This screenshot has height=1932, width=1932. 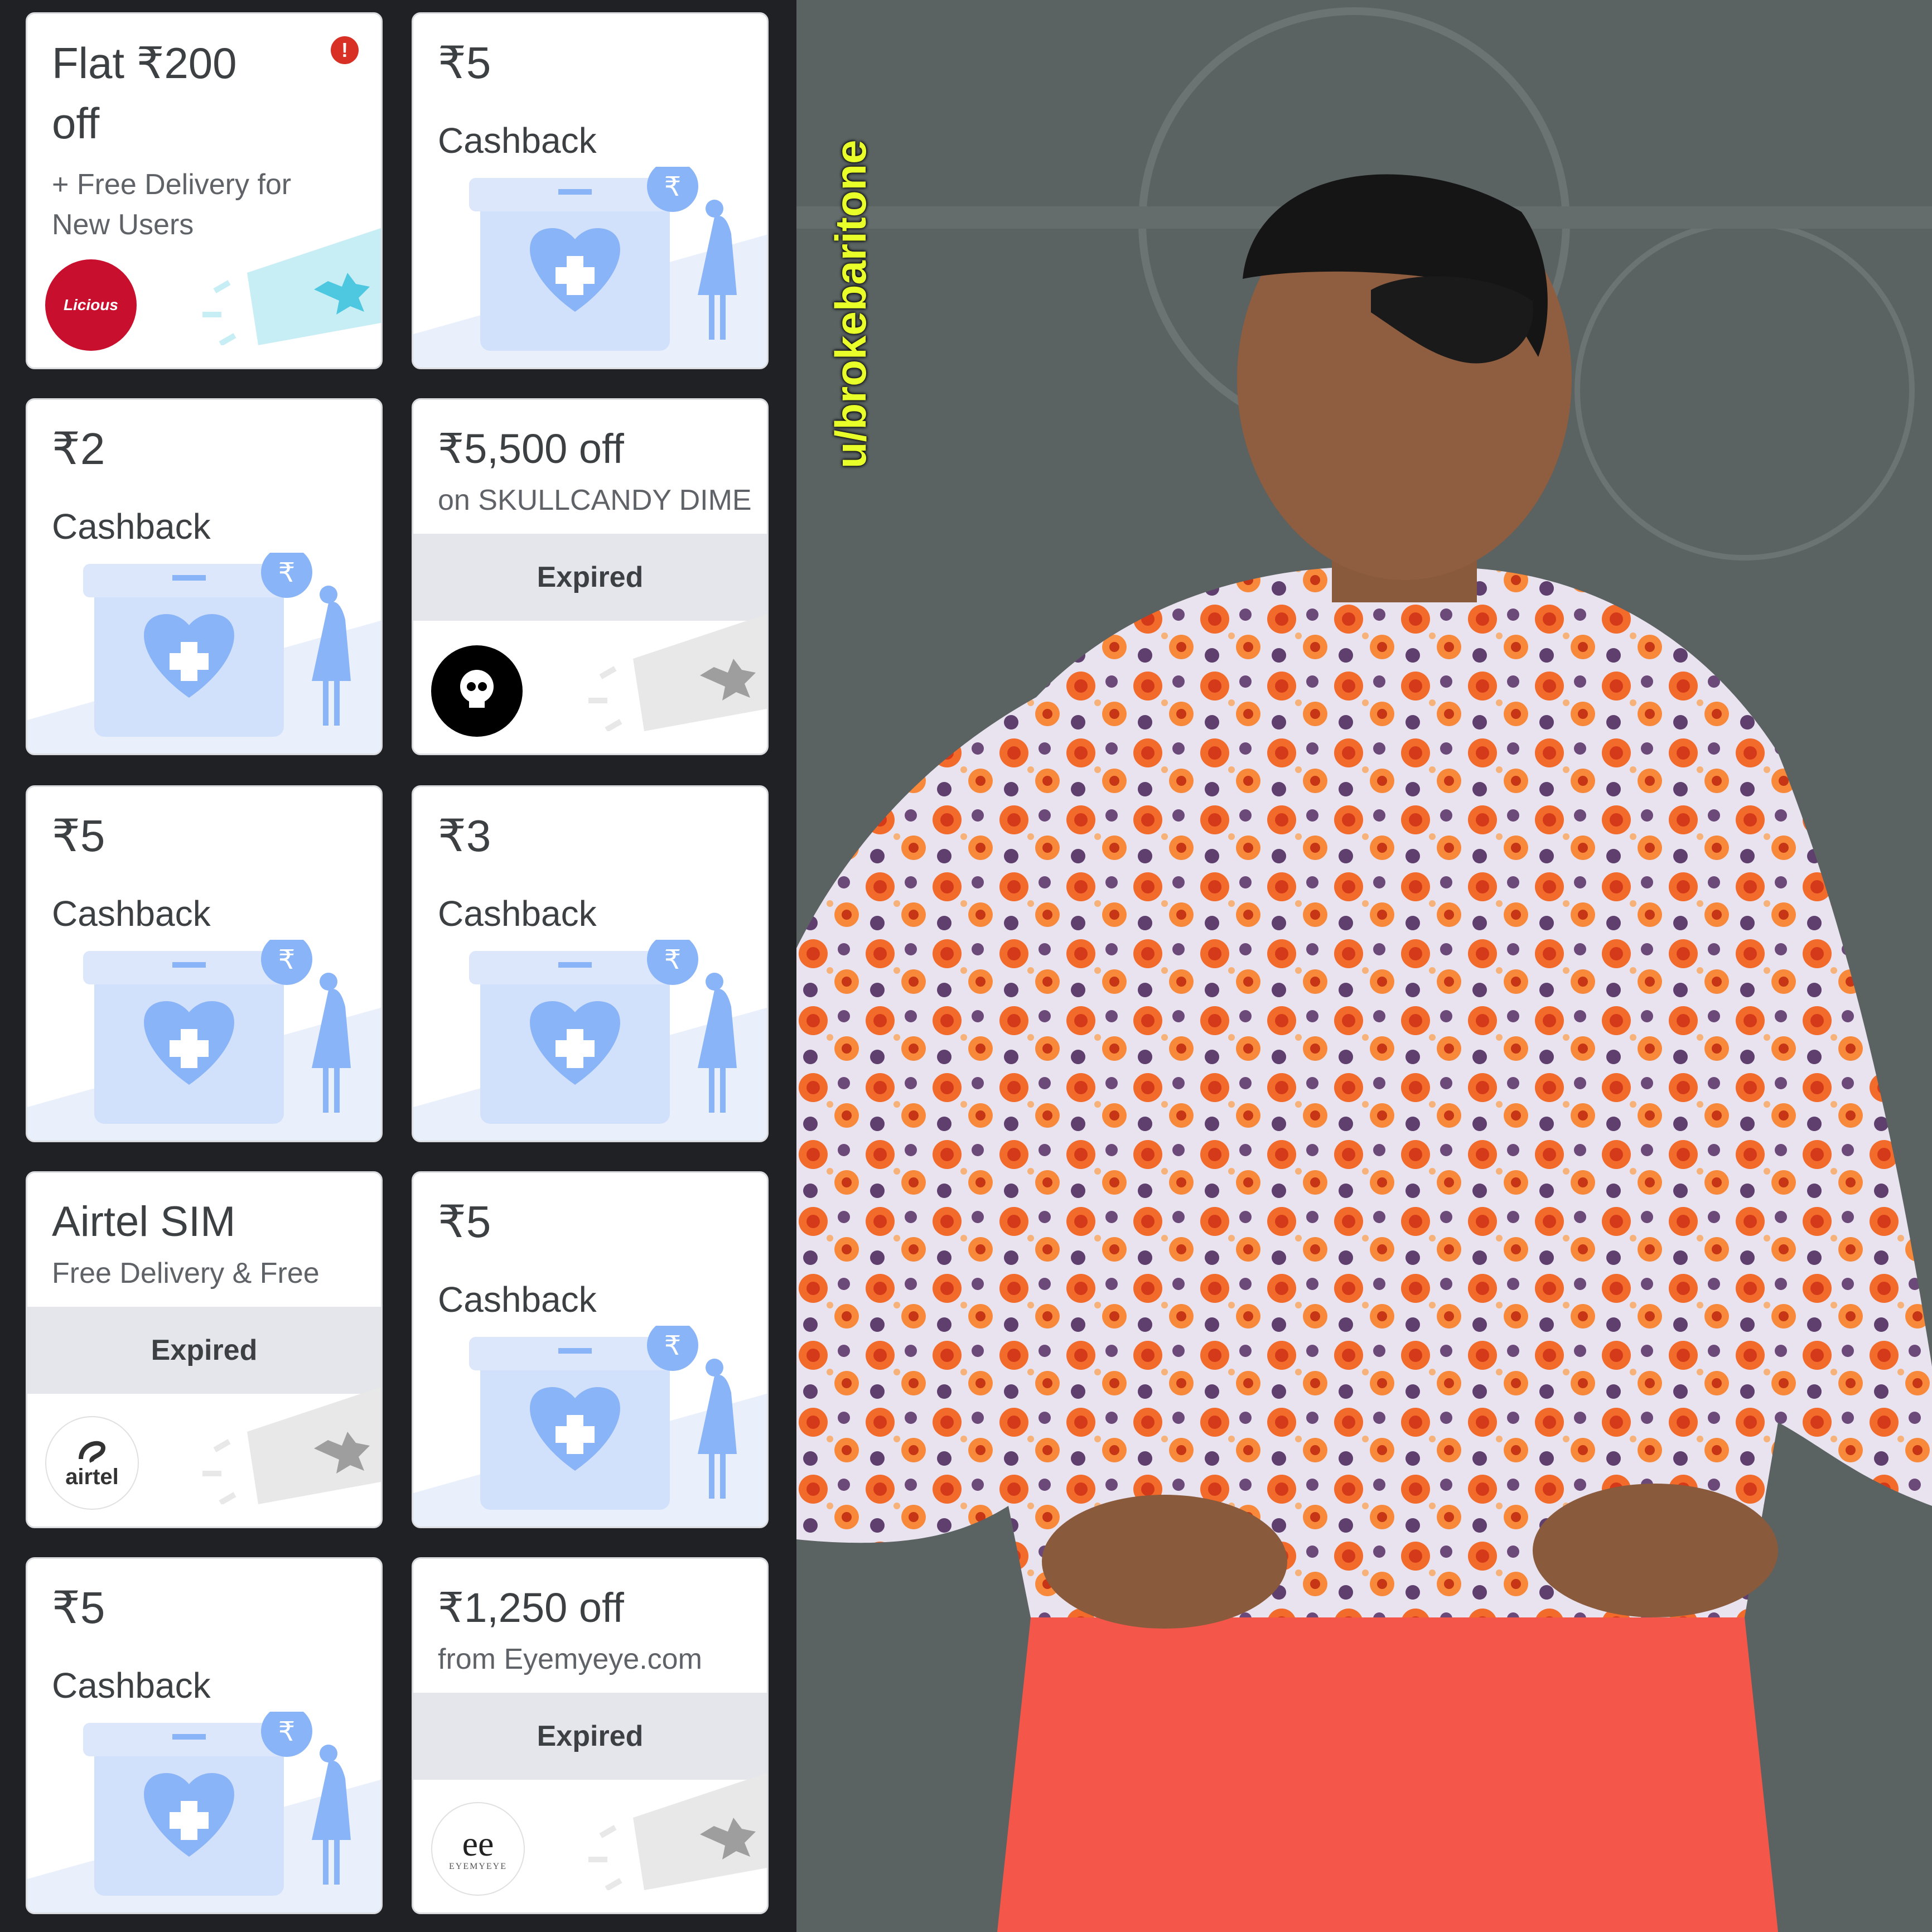 I want to click on offer-title: Flat ₹200 off, so click(x=144, y=93).